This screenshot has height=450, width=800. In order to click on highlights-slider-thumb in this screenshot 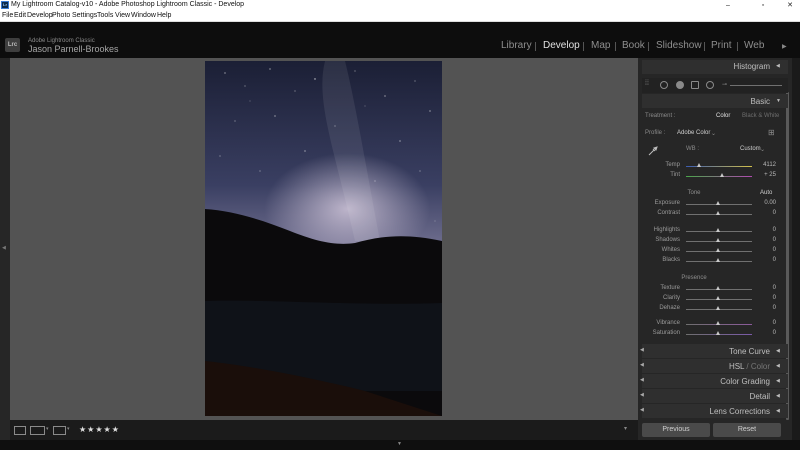, I will do `click(718, 230)`.